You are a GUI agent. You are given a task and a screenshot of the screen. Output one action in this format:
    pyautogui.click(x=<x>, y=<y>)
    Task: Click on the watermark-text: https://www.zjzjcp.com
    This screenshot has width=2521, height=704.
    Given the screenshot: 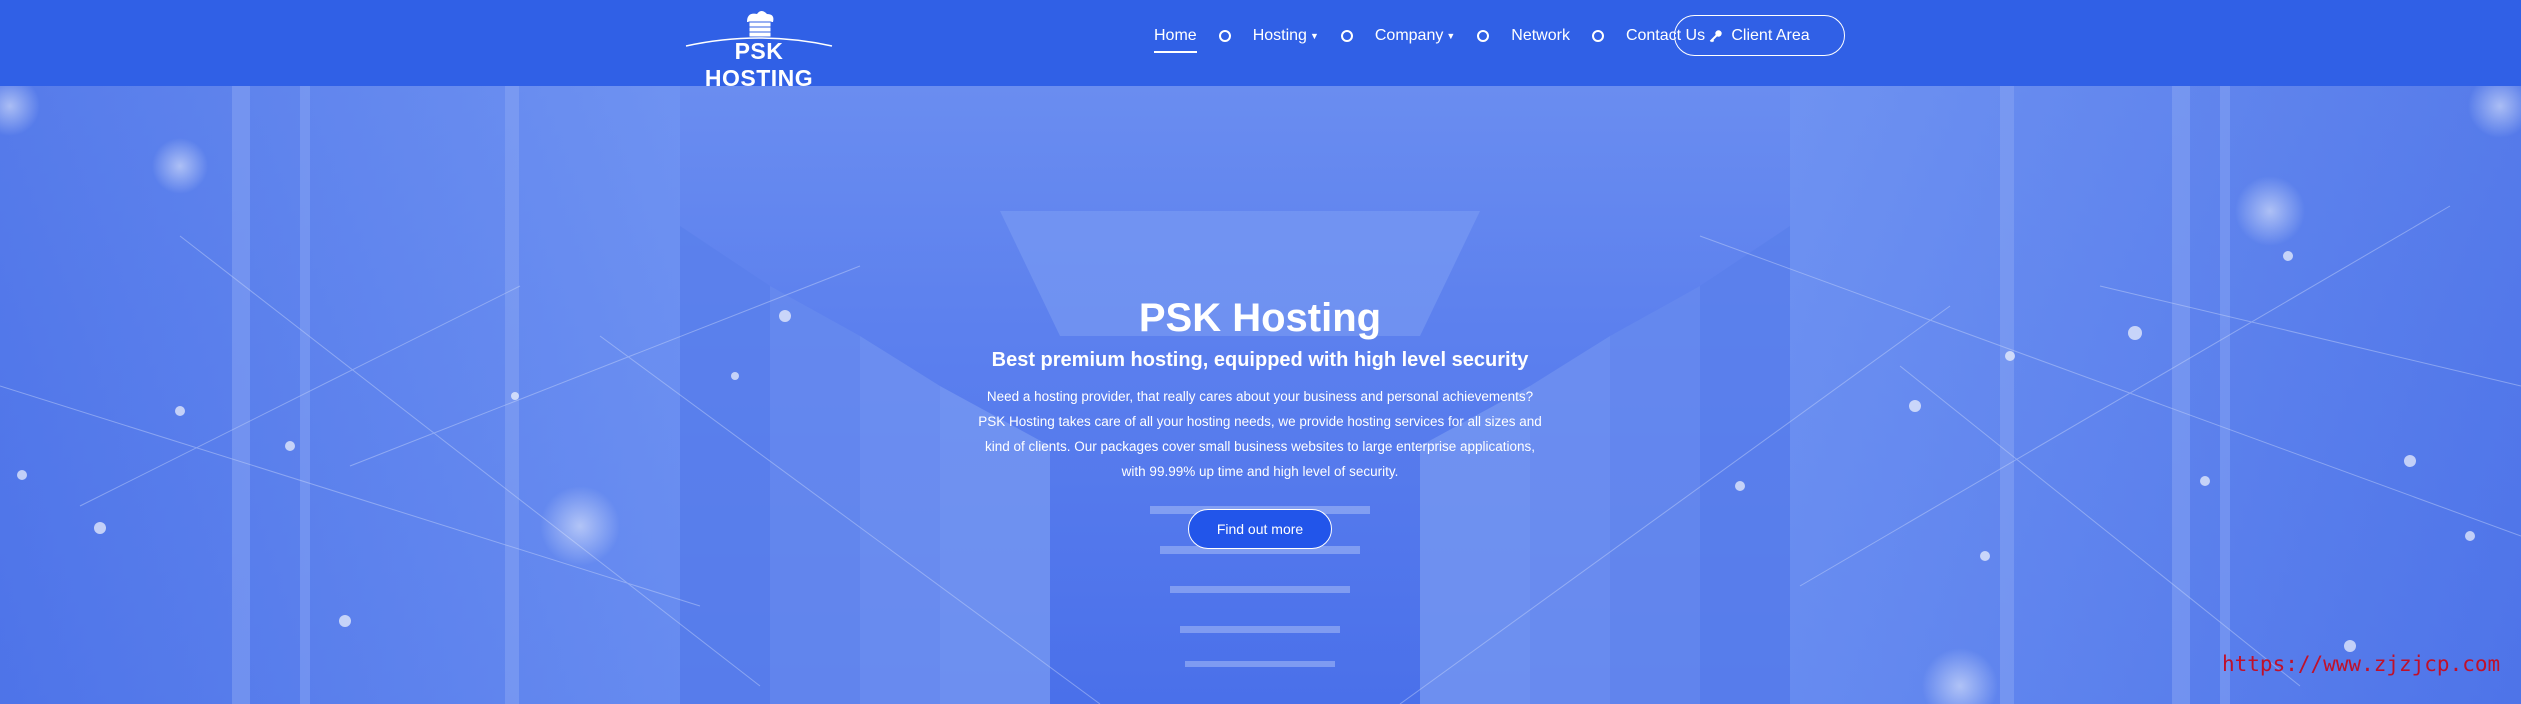 What is the action you would take?
    pyautogui.click(x=2361, y=664)
    